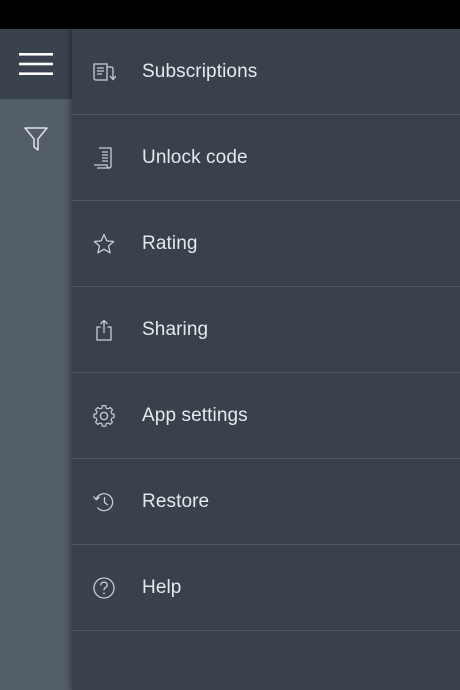 The image size is (460, 690). Describe the element at coordinates (104, 588) in the screenshot. I see `help-icon` at that location.